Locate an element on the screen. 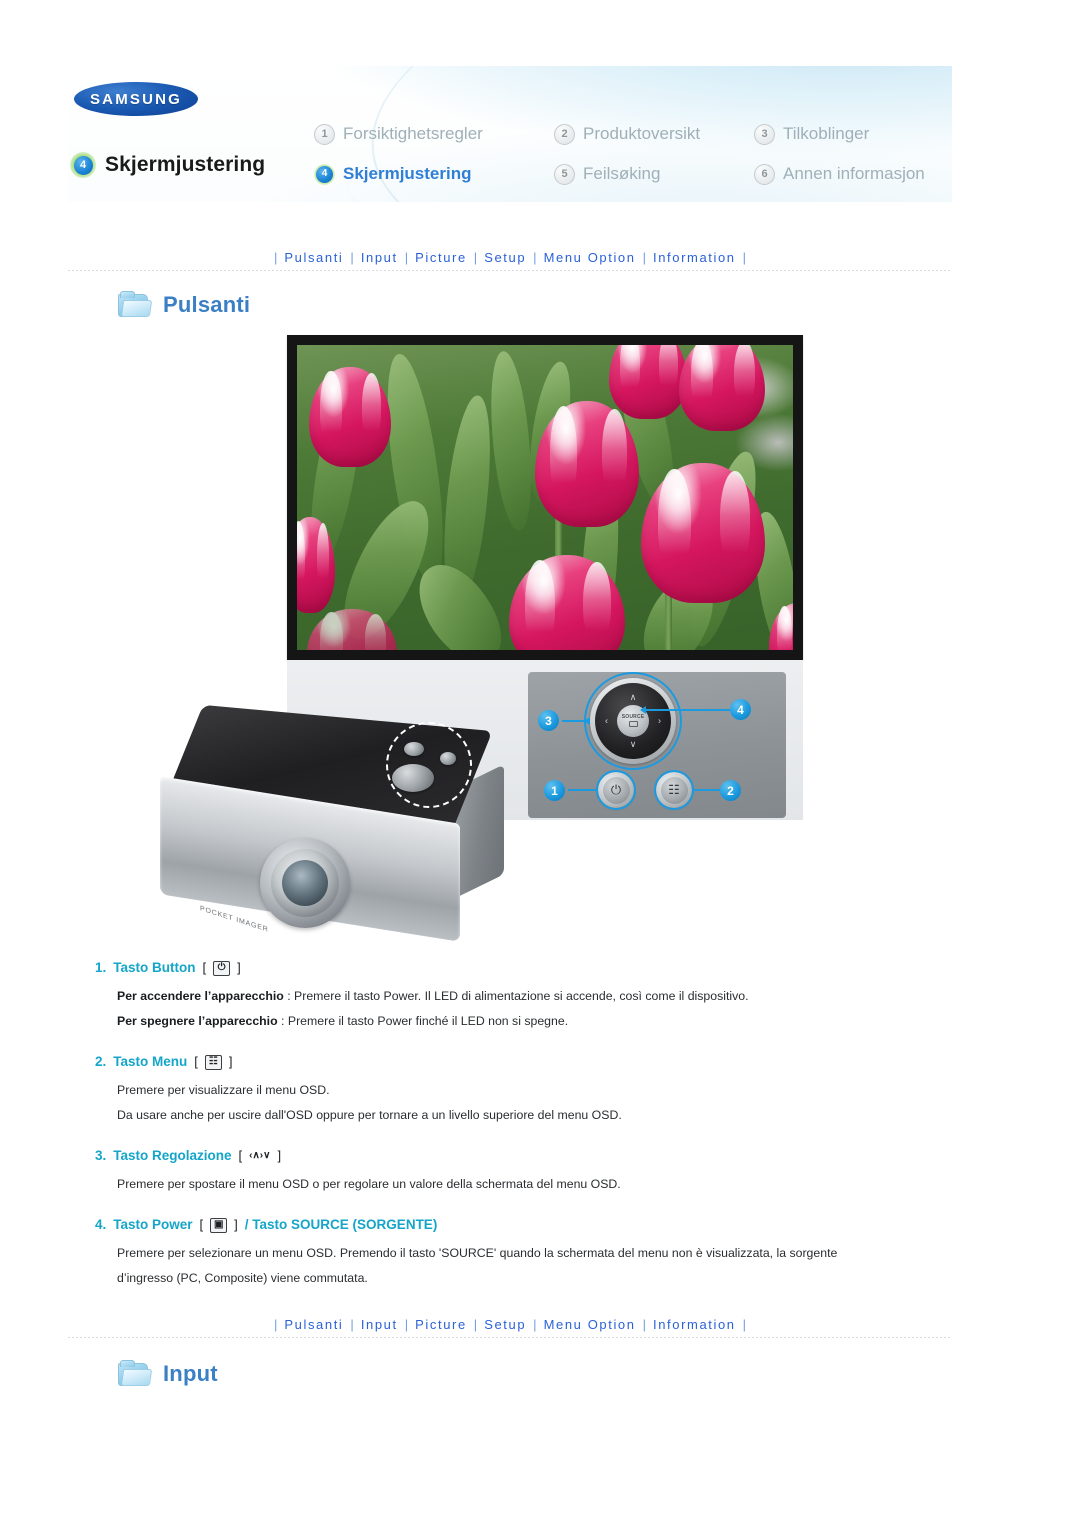  item-title: Tasto Regolazione is located at coordinates (172, 1155).